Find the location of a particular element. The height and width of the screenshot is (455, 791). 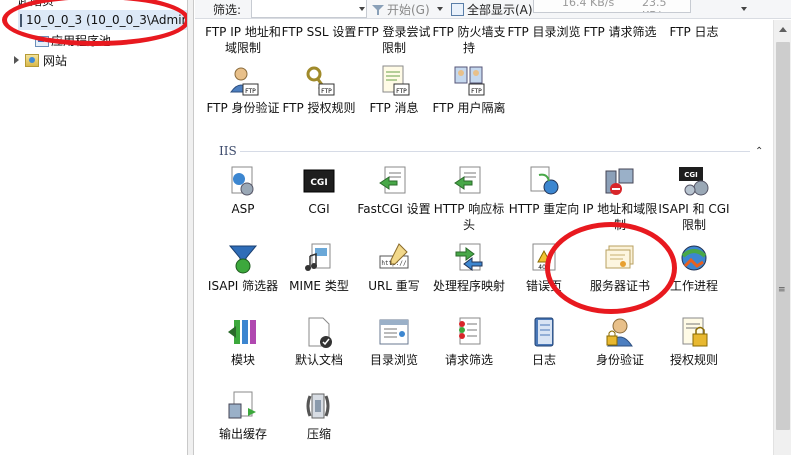

feature-http-redirect: HTTP 重定向 is located at coordinates (544, 191).